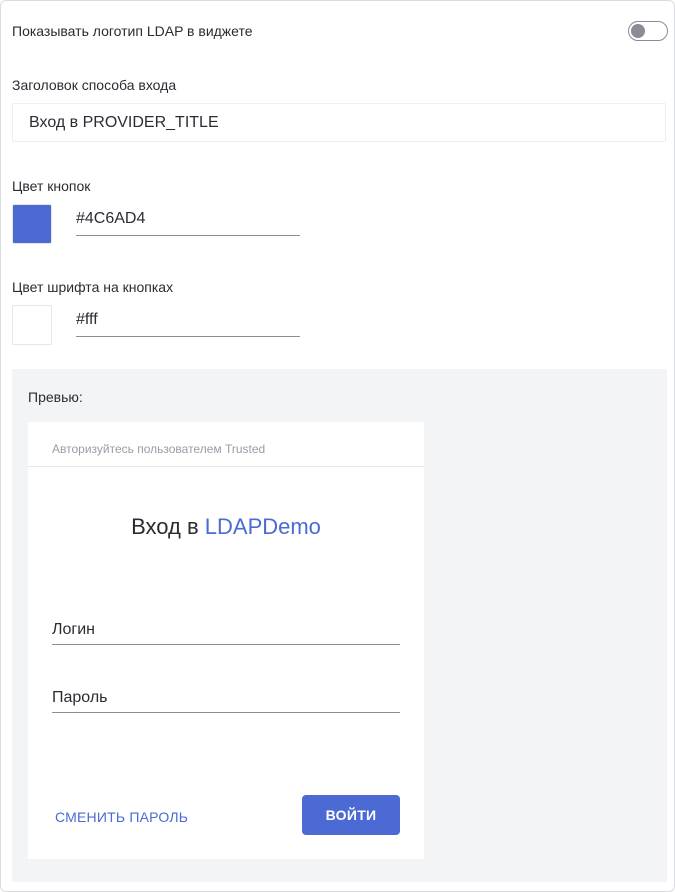  I want to click on preview-password-field, so click(226, 699).